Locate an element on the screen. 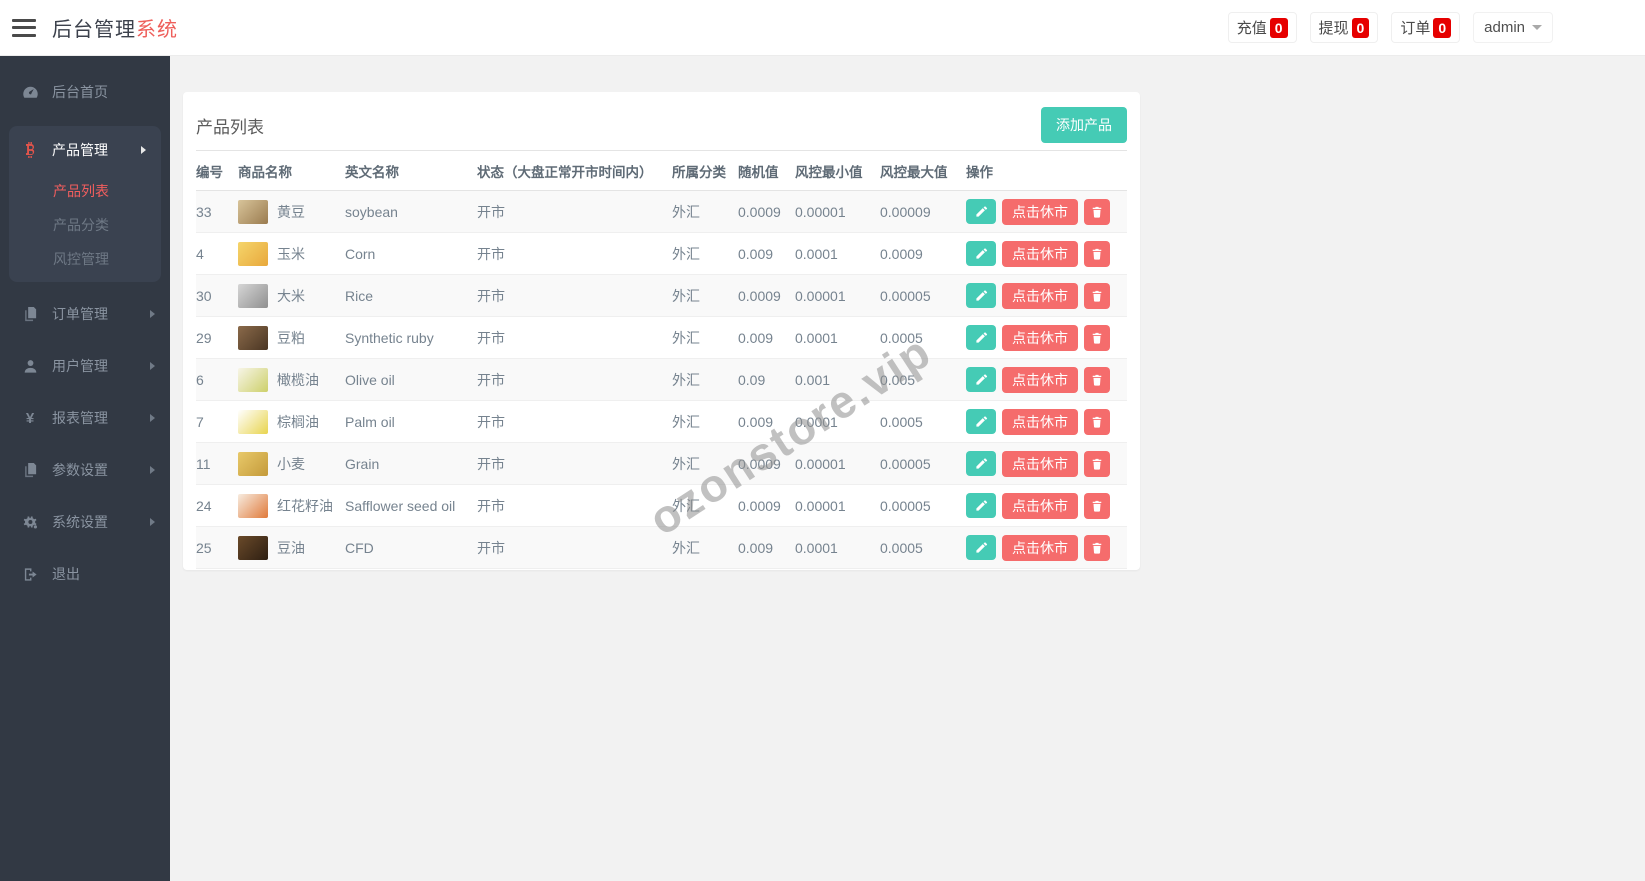 This screenshot has width=1645, height=881. yen-icon: ¥ is located at coordinates (30, 418).